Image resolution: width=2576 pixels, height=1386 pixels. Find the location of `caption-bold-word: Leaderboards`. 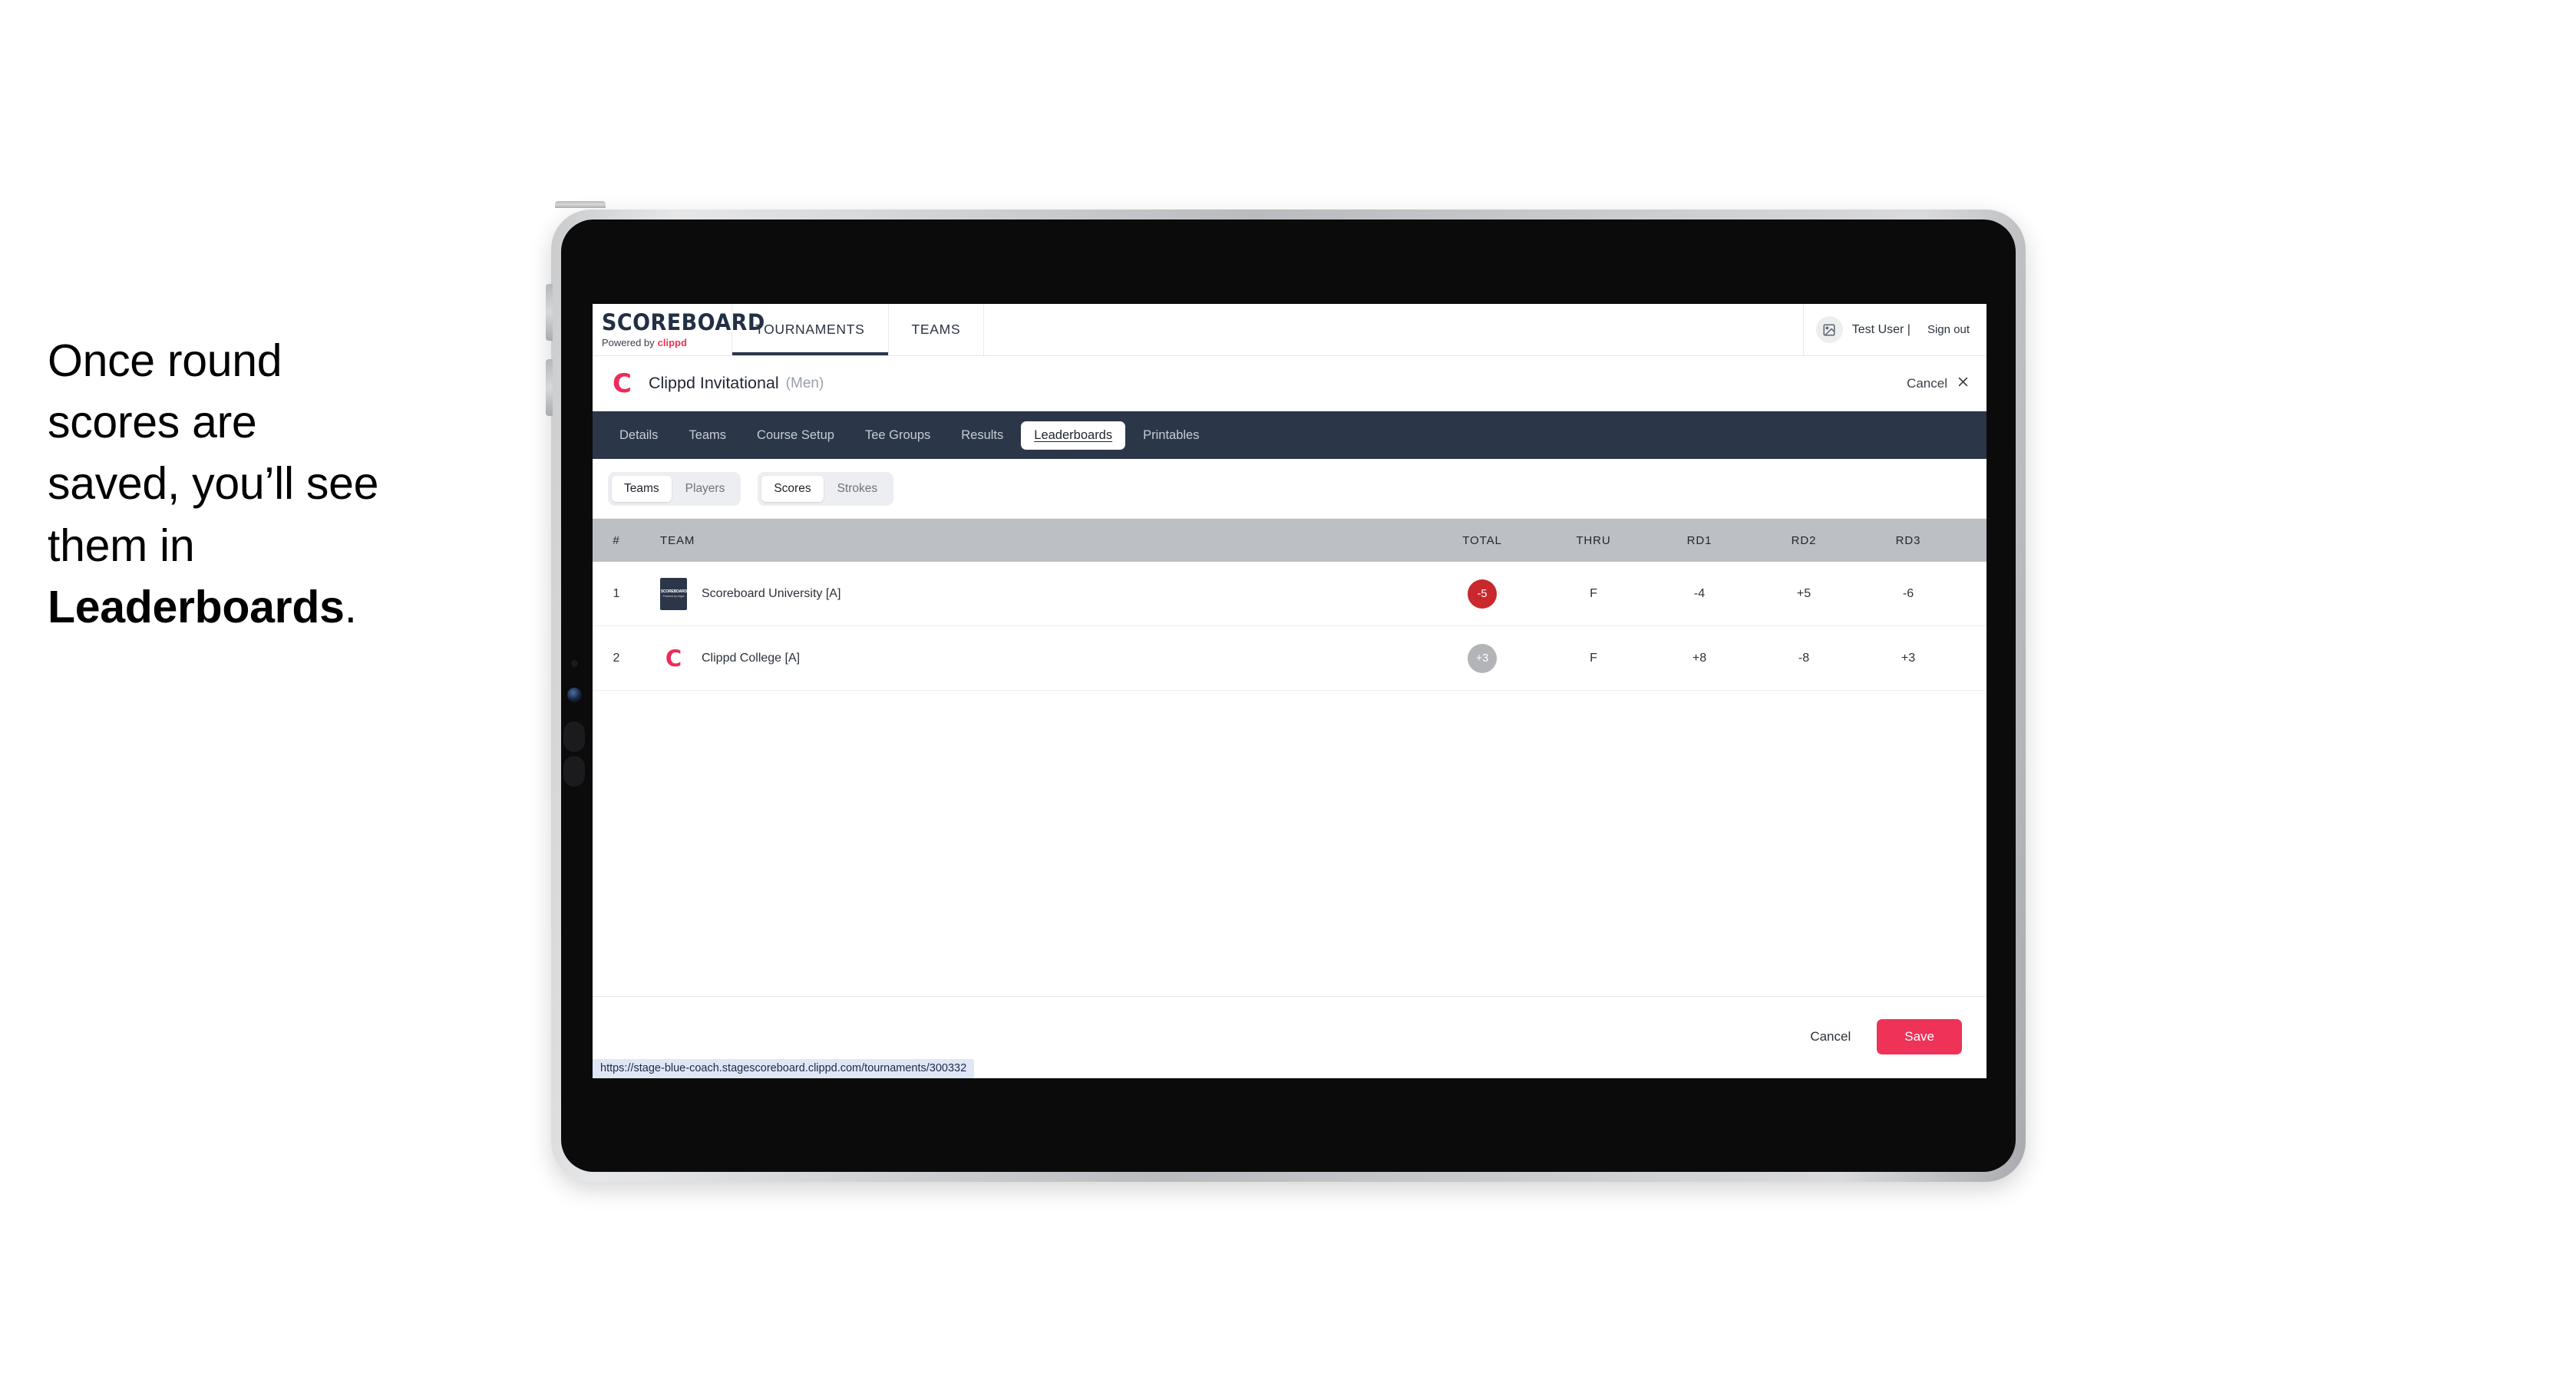

caption-bold-word: Leaderboards is located at coordinates (196, 606).